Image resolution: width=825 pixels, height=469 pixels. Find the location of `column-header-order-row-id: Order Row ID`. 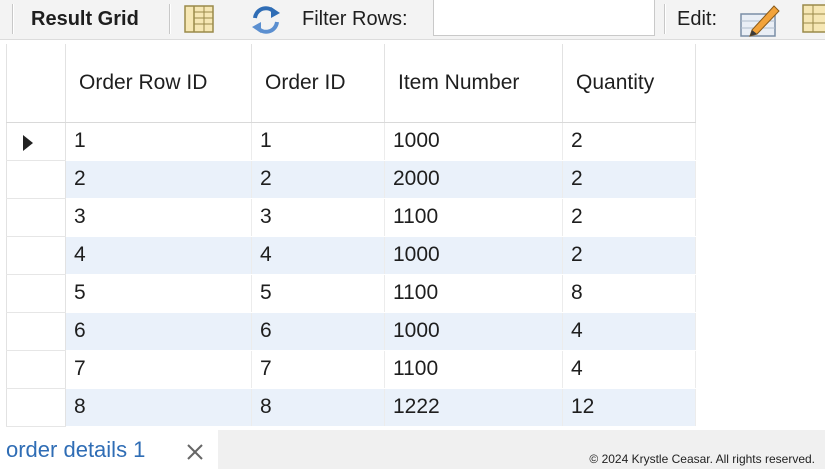

column-header-order-row-id: Order Row ID is located at coordinates (158, 83).